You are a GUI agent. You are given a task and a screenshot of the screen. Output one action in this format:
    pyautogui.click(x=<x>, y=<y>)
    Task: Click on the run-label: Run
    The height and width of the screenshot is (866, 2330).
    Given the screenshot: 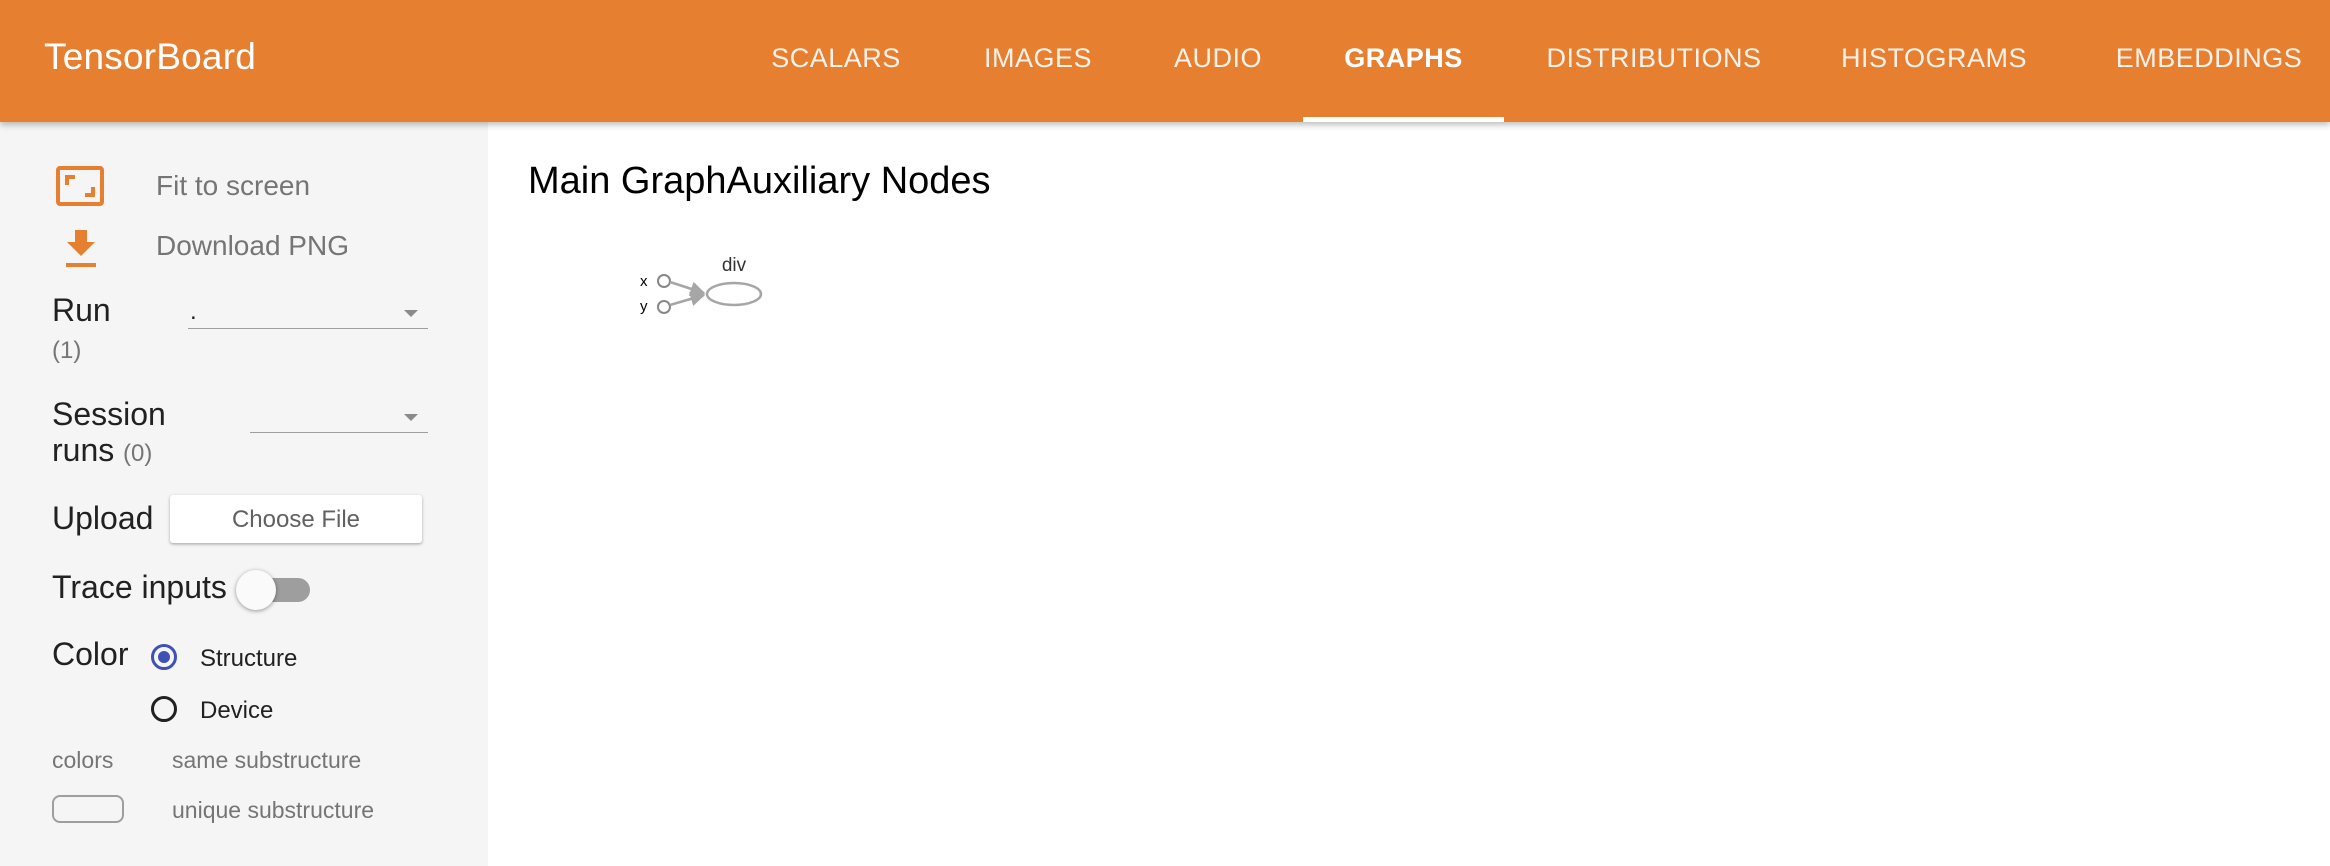 What is the action you would take?
    pyautogui.click(x=81, y=310)
    